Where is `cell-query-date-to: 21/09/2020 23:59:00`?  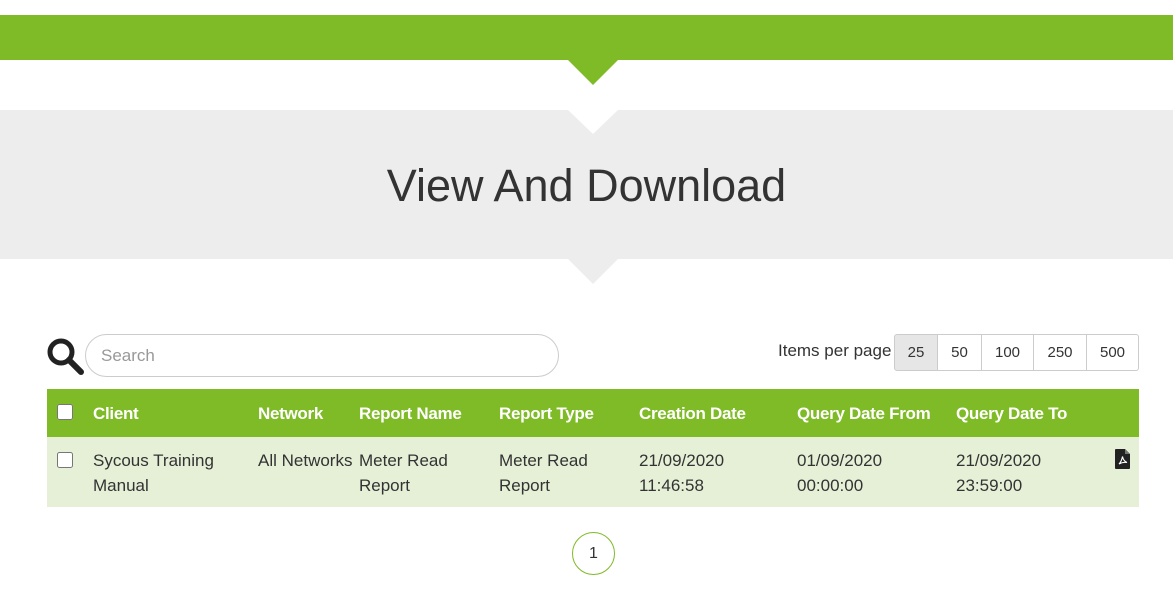 cell-query-date-to: 21/09/2020 23:59:00 is located at coordinates (999, 473).